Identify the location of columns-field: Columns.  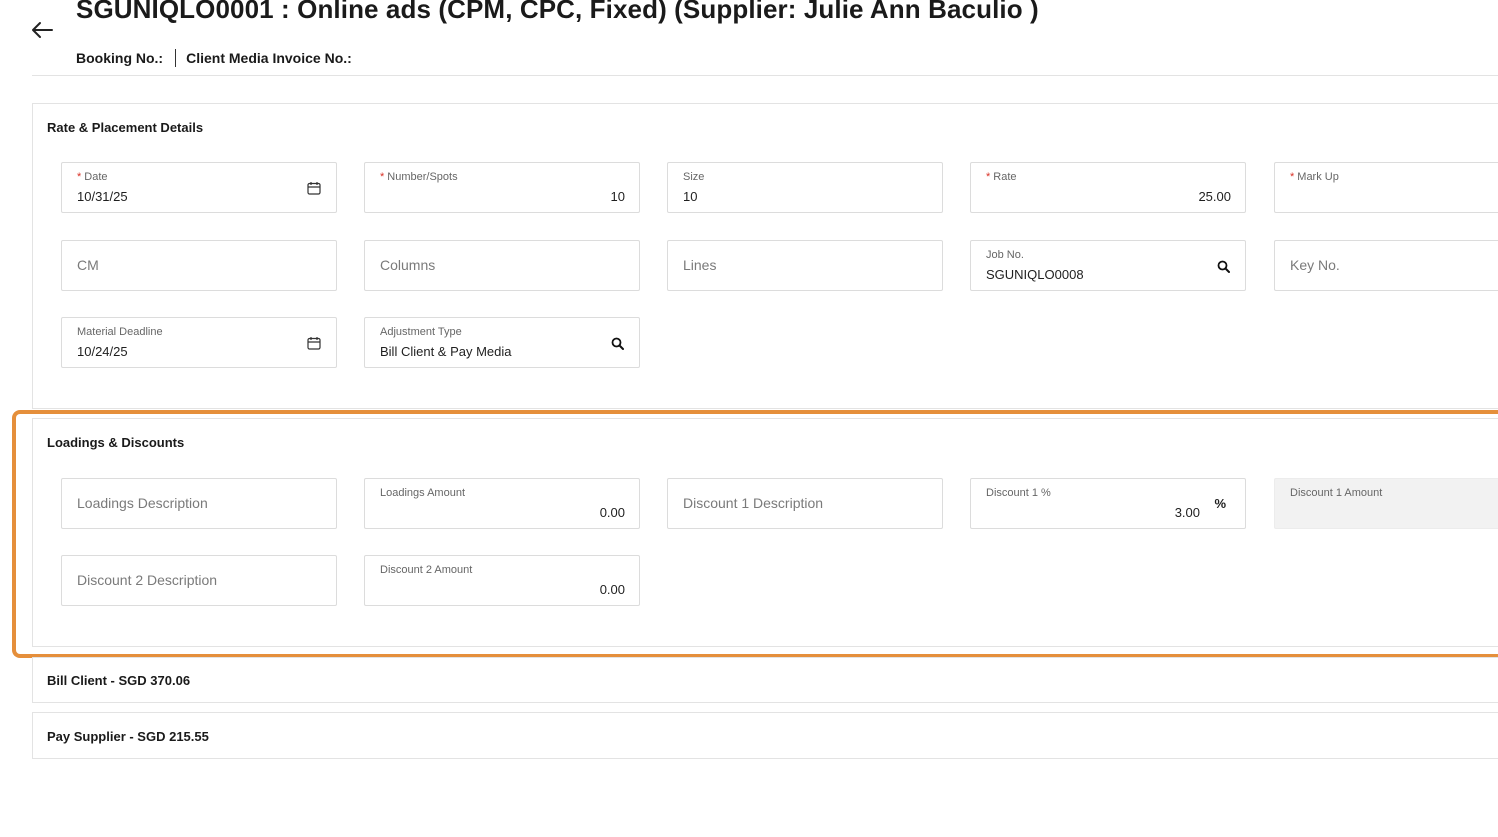
(502, 265).